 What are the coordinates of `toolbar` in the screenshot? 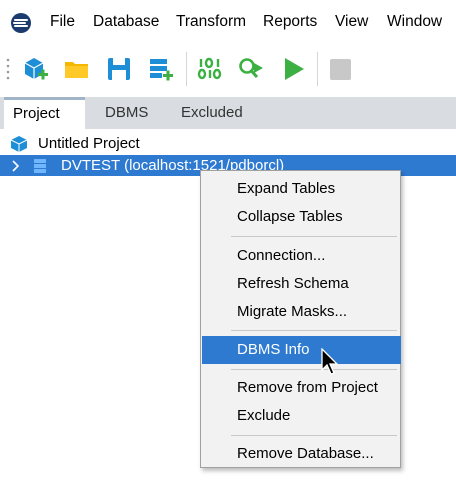 It's located at (228, 70).